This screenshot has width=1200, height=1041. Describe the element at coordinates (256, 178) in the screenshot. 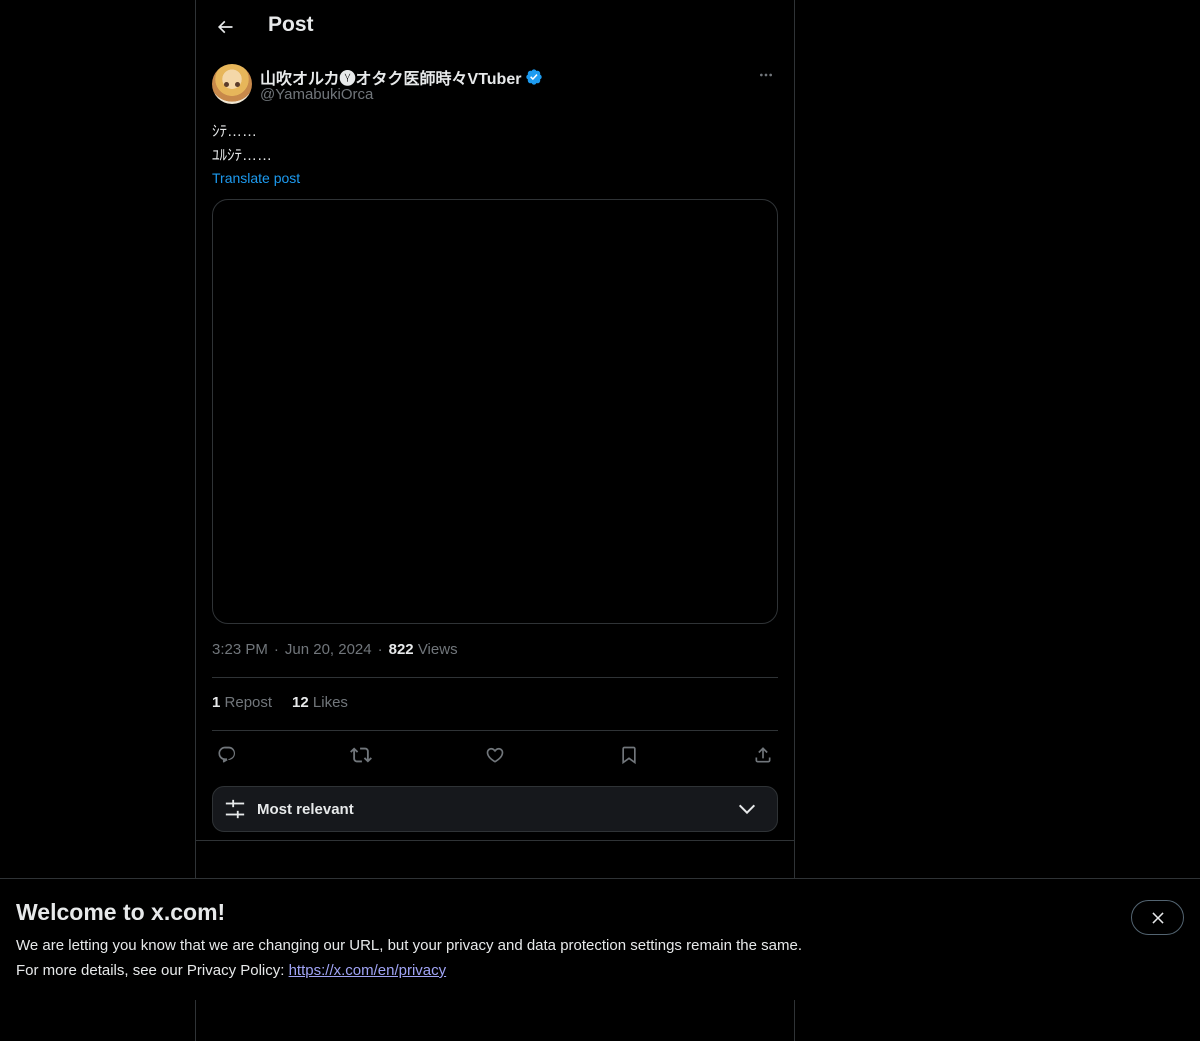

I see `translate-post-link: Translate post` at that location.